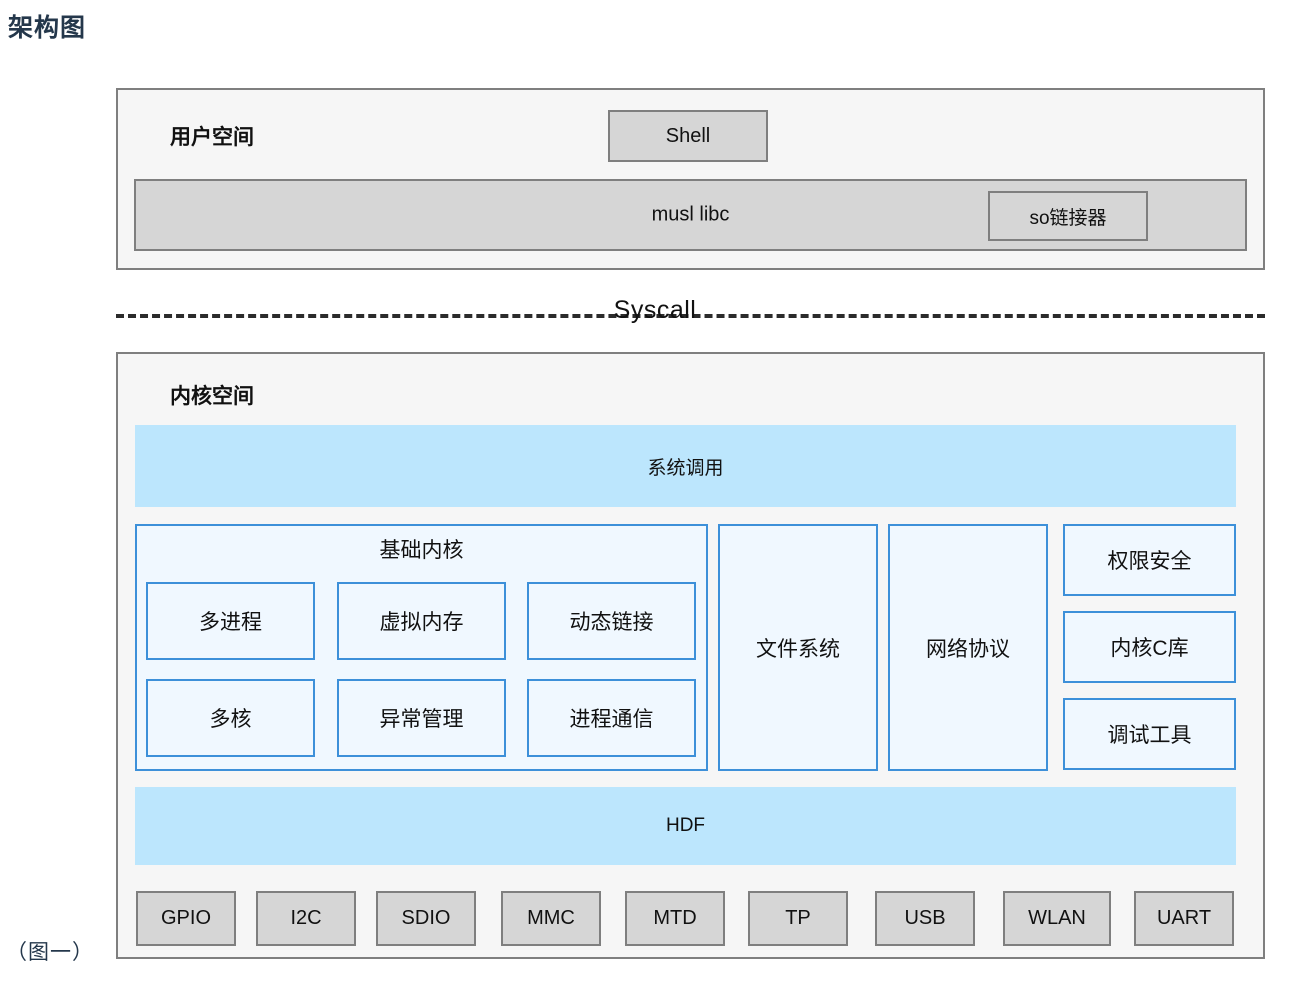 This screenshot has height=997, width=1310. Describe the element at coordinates (421, 550) in the screenshot. I see `core-kernel-title: 基础内核` at that location.